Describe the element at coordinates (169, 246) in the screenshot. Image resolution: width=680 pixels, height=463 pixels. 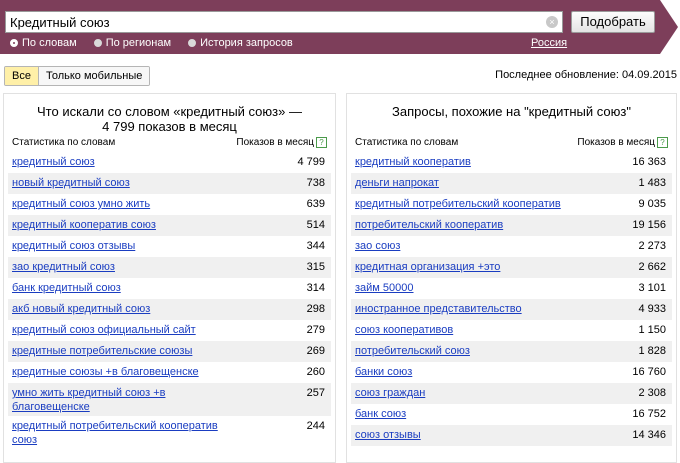
I see `table-row: кредитный союз отзывы 344` at that location.